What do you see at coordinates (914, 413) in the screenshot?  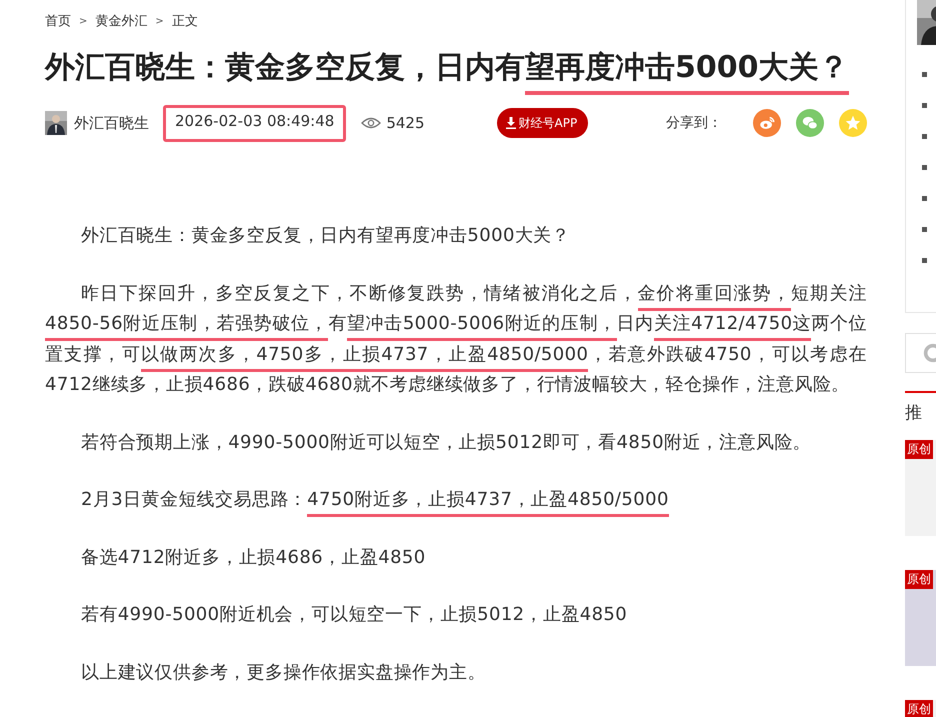 I see `section-heading: 推` at bounding box center [914, 413].